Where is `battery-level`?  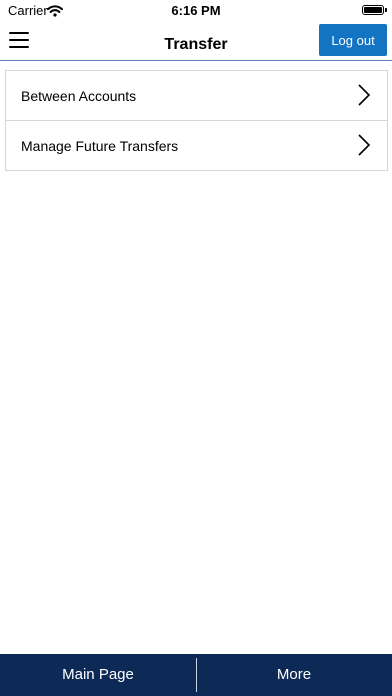 battery-level is located at coordinates (373, 10).